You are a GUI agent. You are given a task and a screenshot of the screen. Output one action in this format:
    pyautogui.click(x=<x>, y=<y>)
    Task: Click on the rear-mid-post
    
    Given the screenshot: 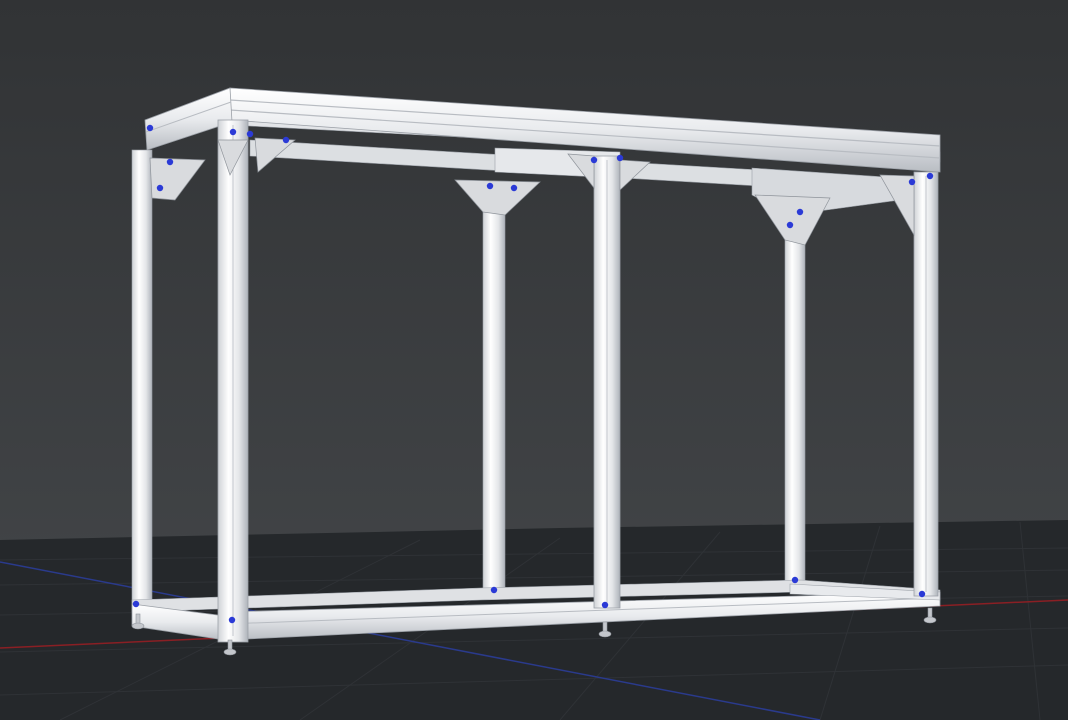 What is the action you would take?
    pyautogui.click(x=494, y=391)
    